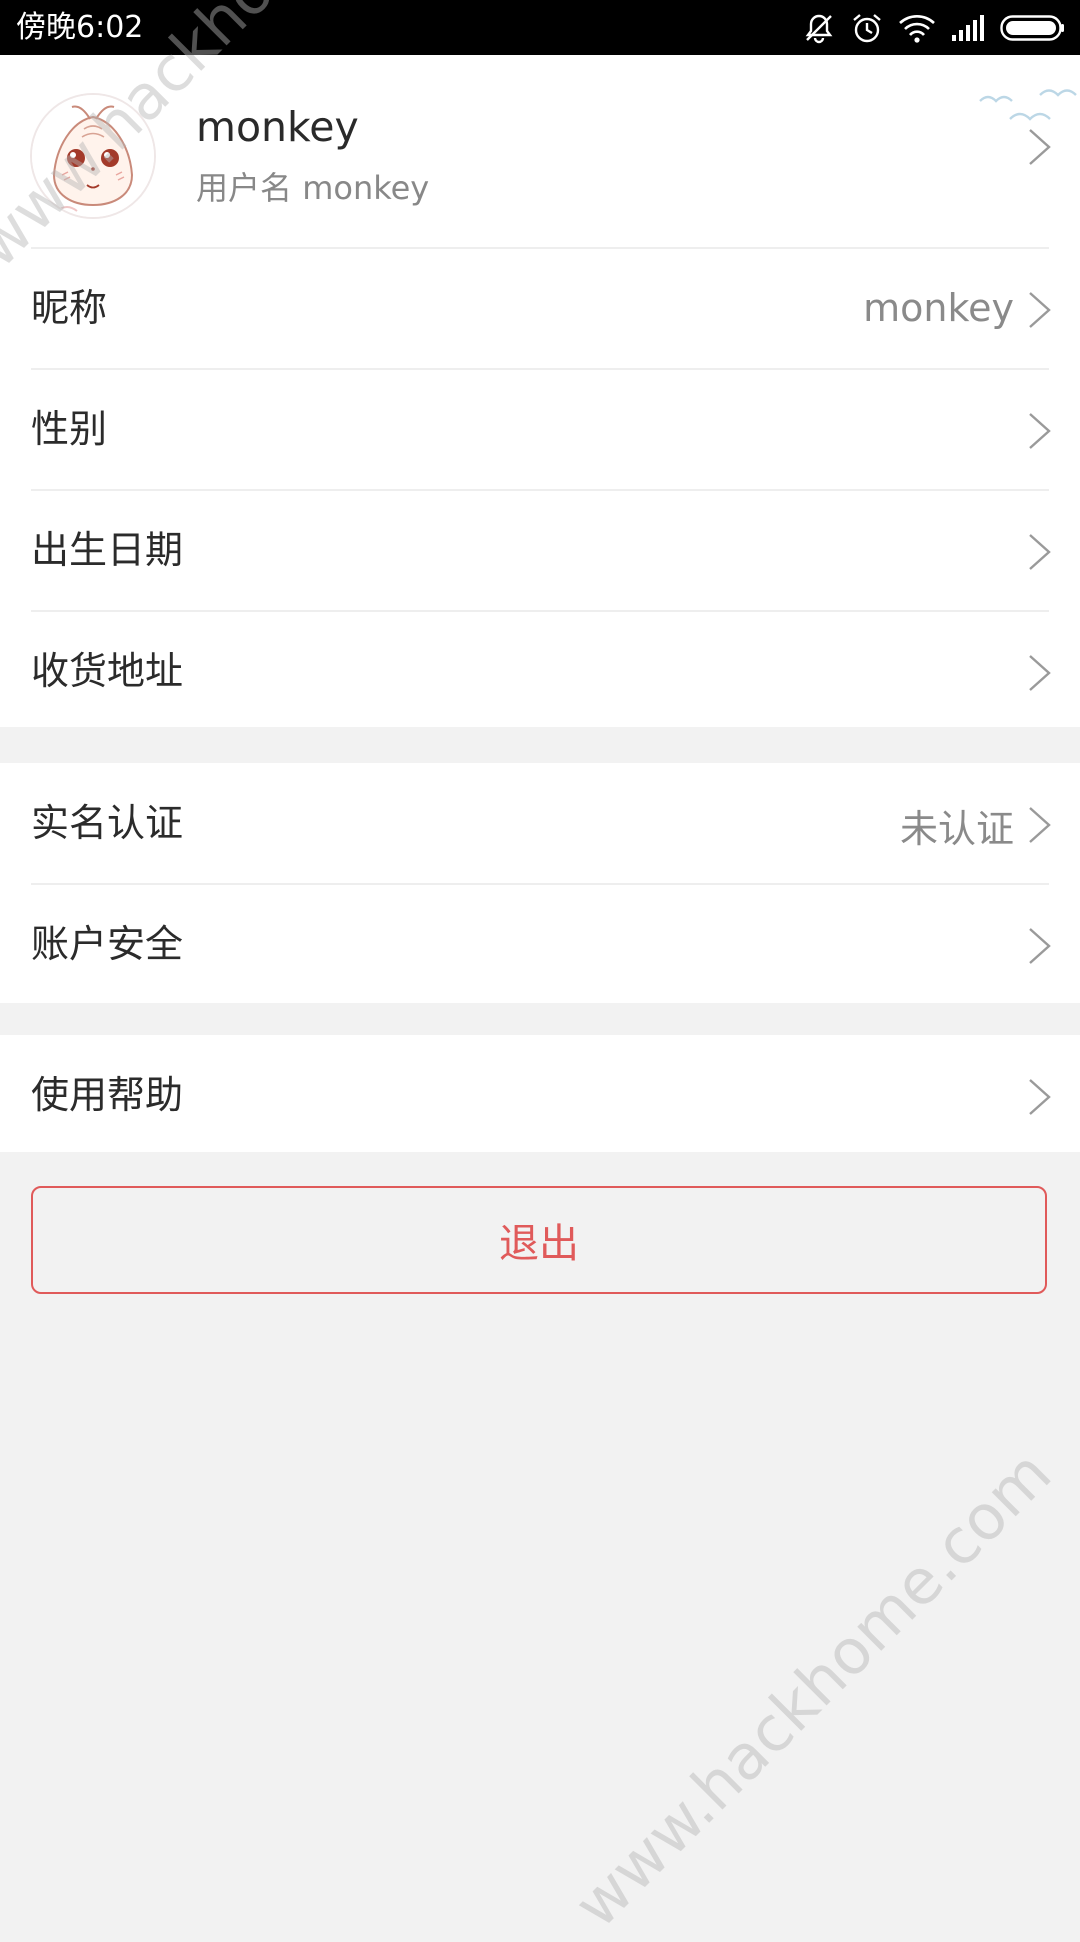 Image resolution: width=1080 pixels, height=1942 pixels. I want to click on row-label: 收货地址, so click(107, 671).